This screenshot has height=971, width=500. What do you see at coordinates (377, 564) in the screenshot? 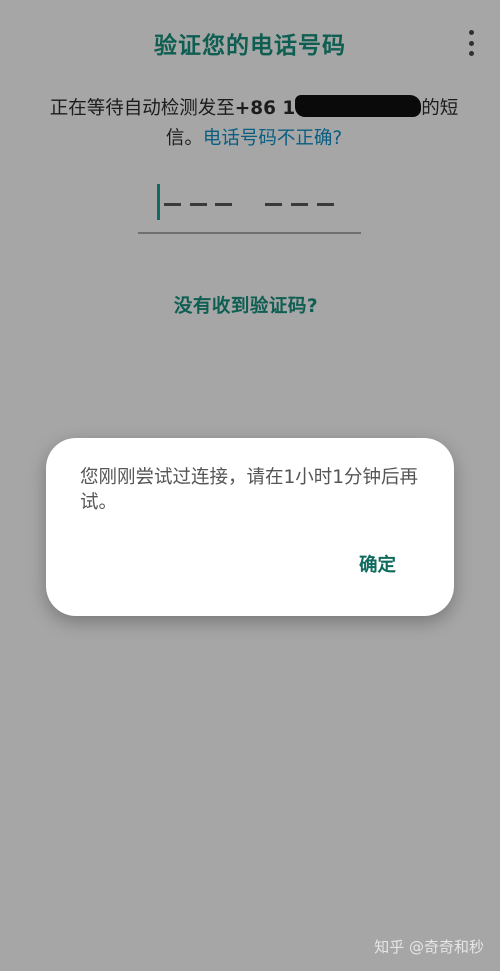
I see `ok-button: 确定` at bounding box center [377, 564].